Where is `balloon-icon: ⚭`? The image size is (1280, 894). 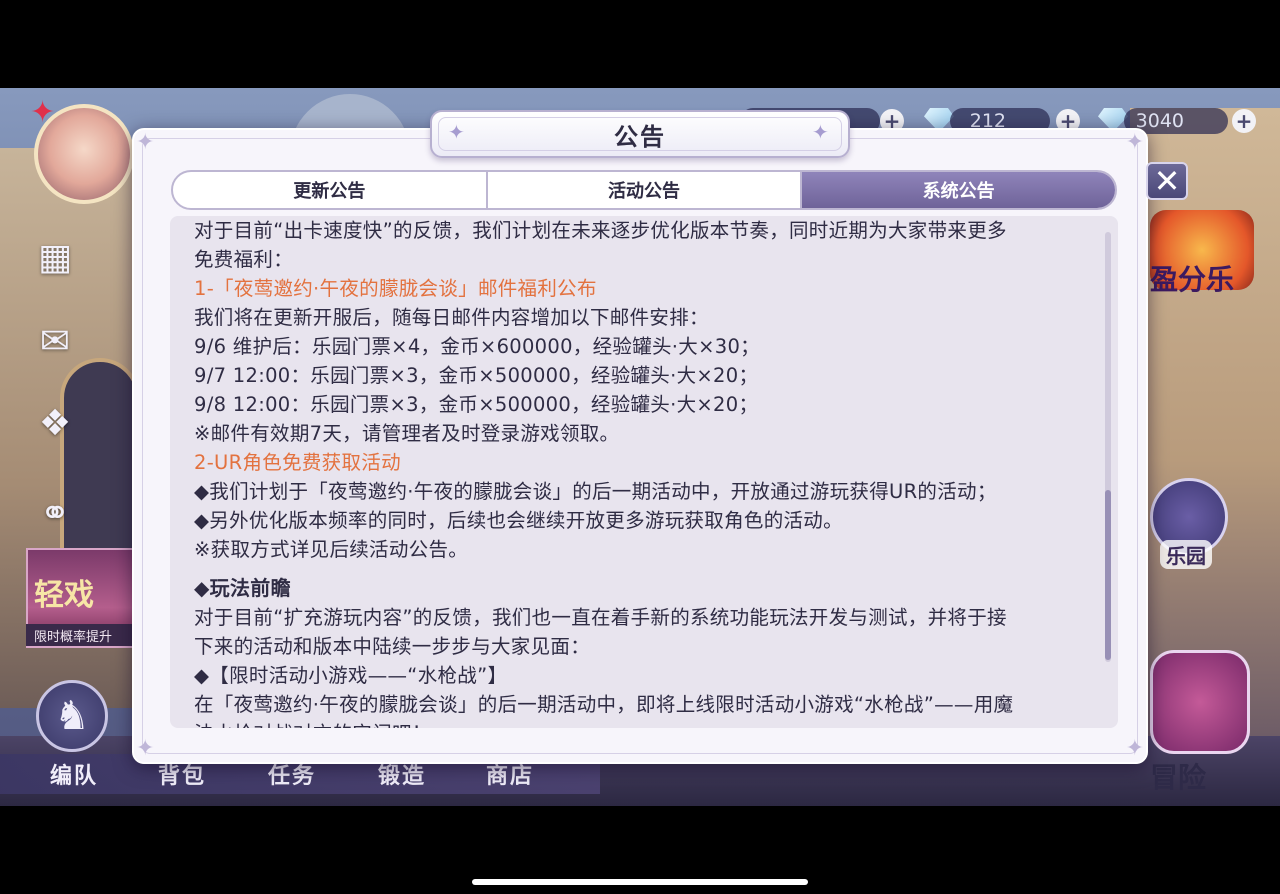 balloon-icon: ⚭ is located at coordinates (55, 513).